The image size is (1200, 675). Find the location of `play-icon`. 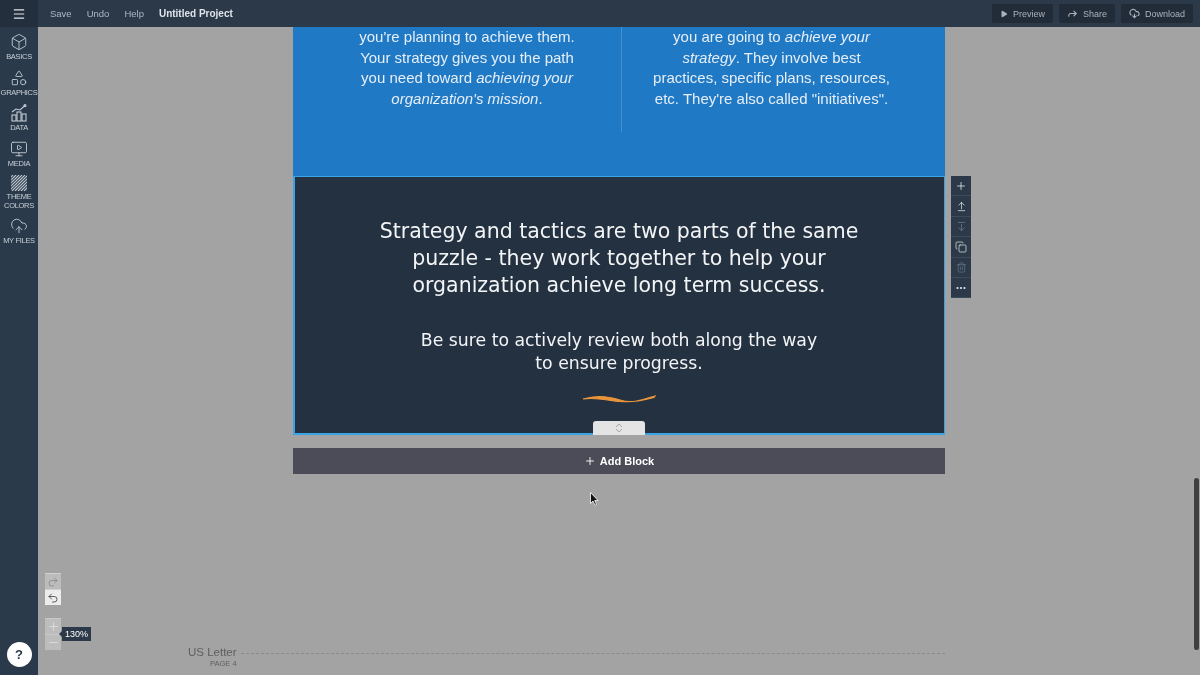

play-icon is located at coordinates (1003, 13).